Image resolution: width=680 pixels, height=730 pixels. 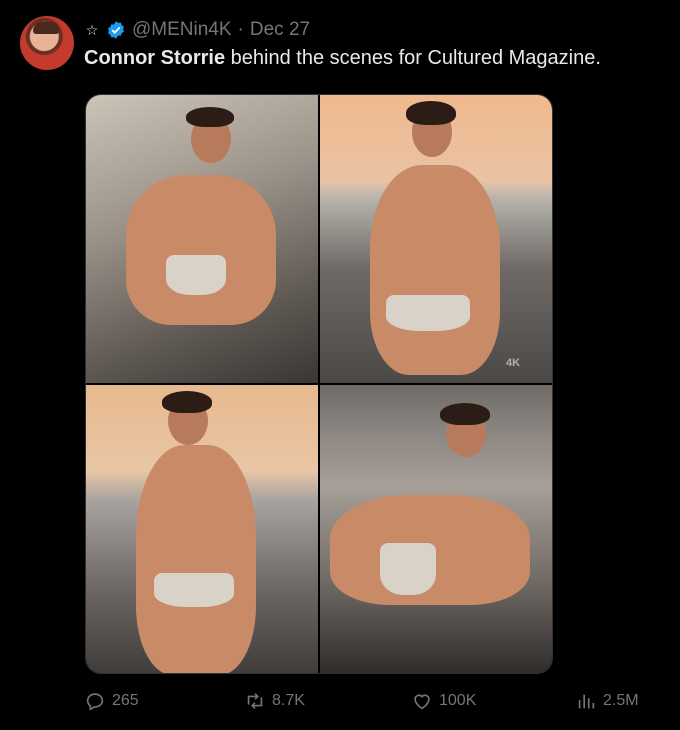 I want to click on action-bar: 265 8.7K 100K 2.5M, so click(x=340, y=704).